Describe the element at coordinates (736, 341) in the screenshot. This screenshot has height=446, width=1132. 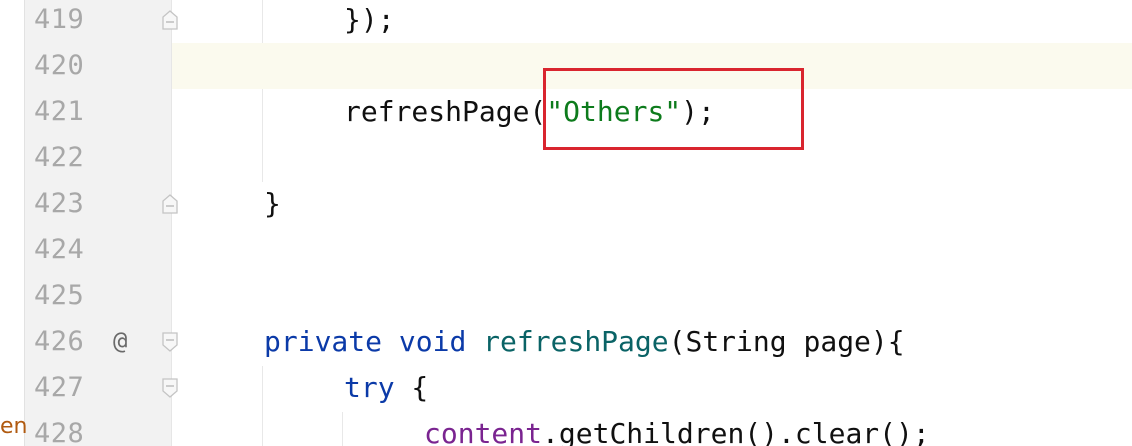
I see `type-name: String` at that location.